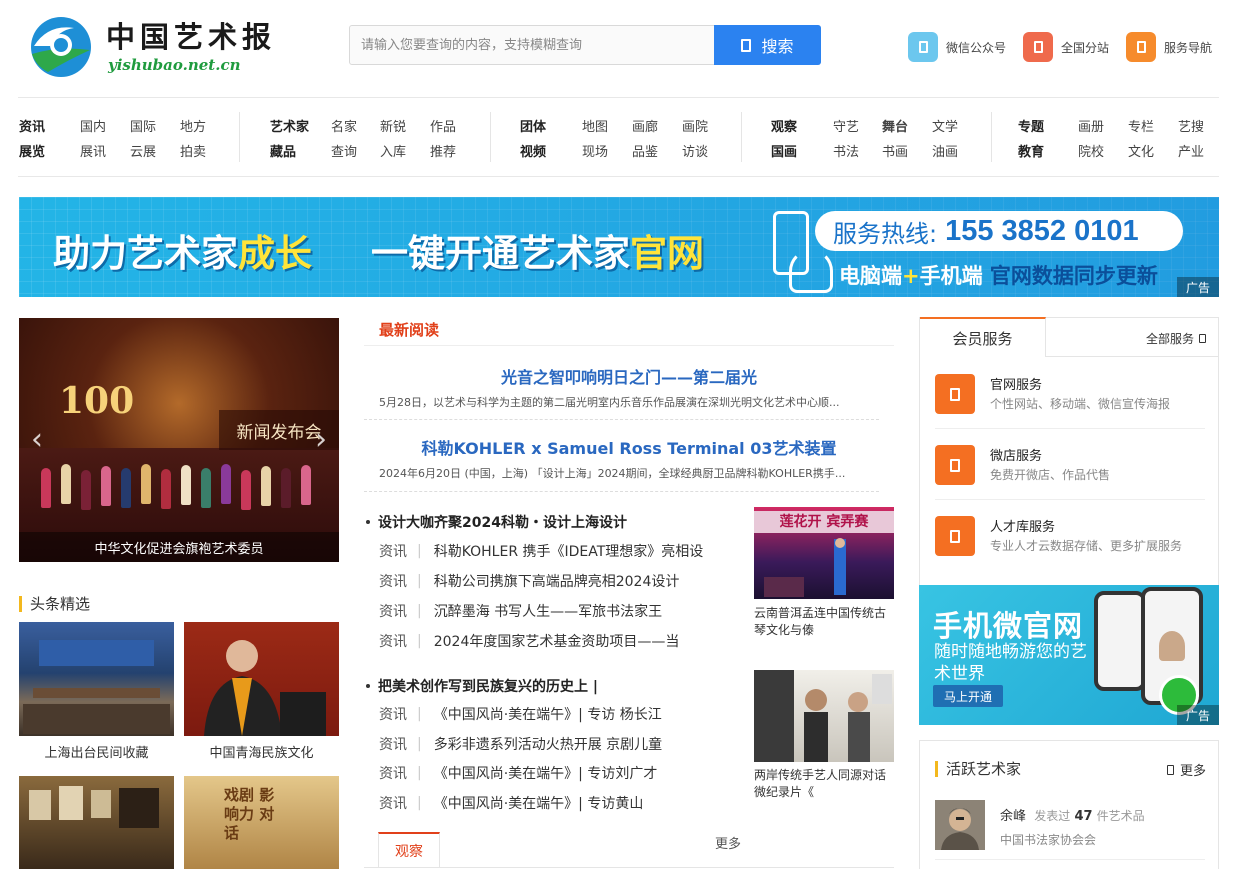  What do you see at coordinates (784, 150) in the screenshot?
I see `nav-head: 国画` at bounding box center [784, 150].